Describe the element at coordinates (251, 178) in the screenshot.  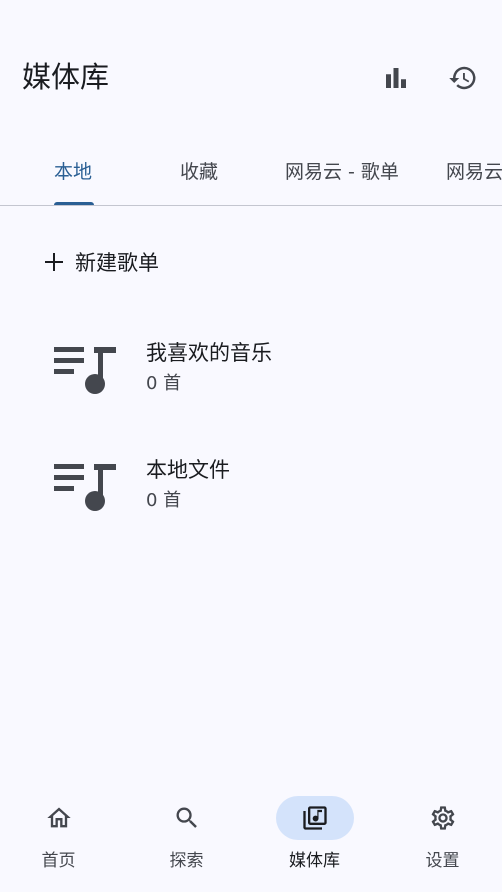
I see `tab-bar: 本地 收藏 网易云 - 歌单 网易云` at that location.